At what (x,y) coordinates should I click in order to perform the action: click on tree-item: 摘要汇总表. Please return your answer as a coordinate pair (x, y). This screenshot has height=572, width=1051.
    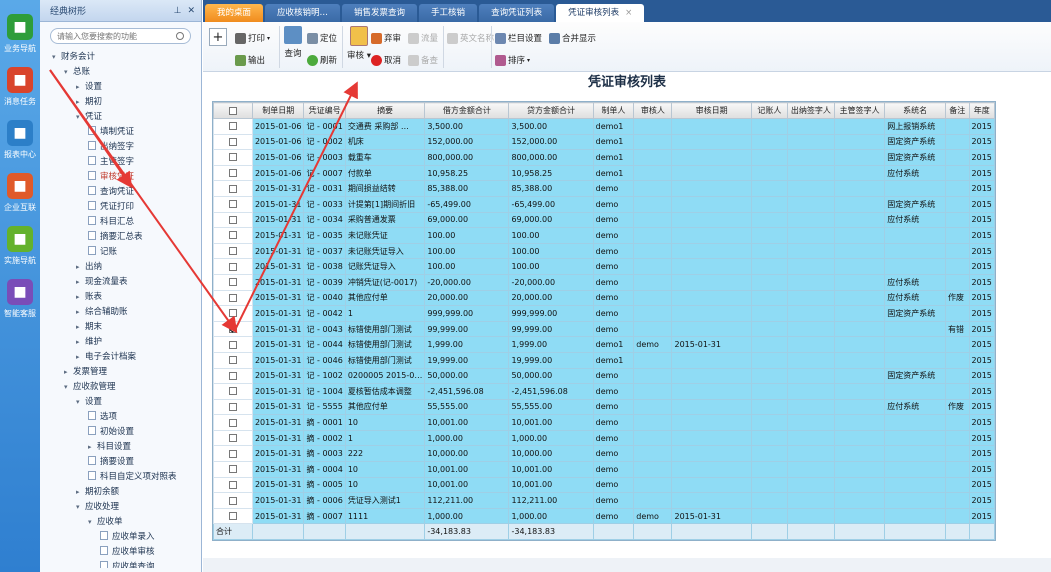
    Looking at the image, I should click on (115, 237).